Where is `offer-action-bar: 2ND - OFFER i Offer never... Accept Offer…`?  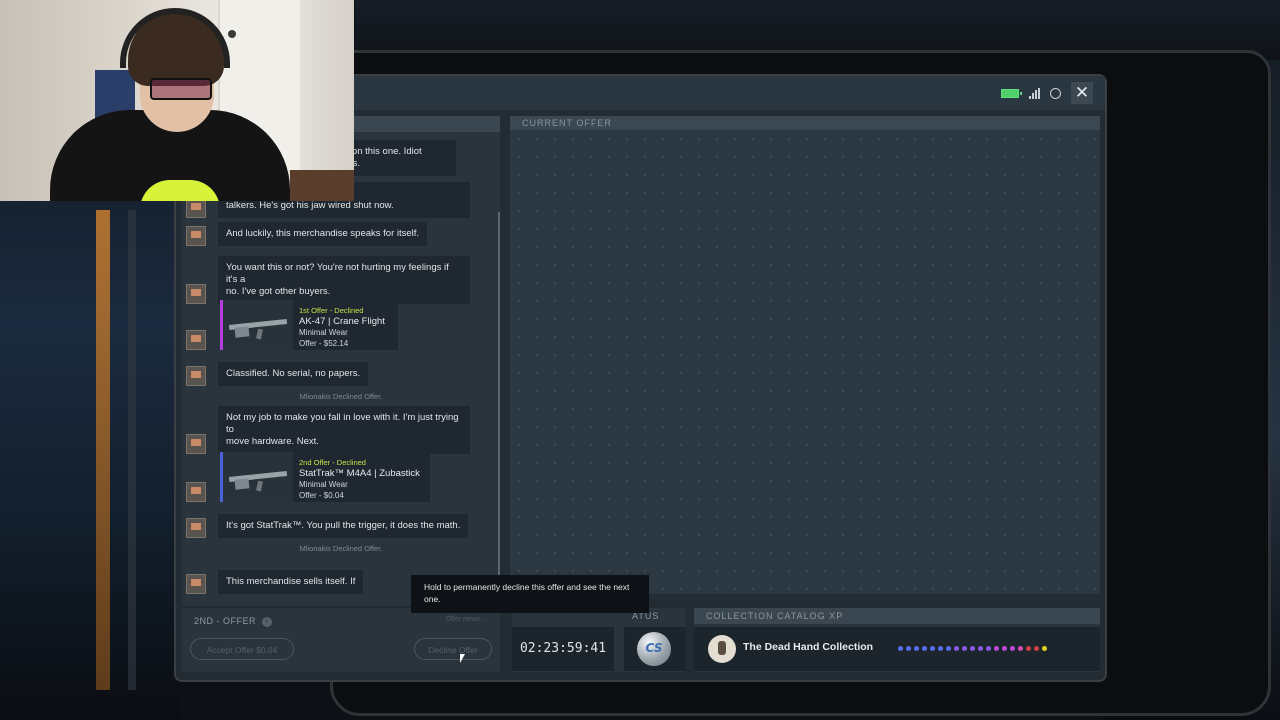 offer-action-bar: 2ND - OFFER i Offer never... Accept Offer… is located at coordinates (341, 640).